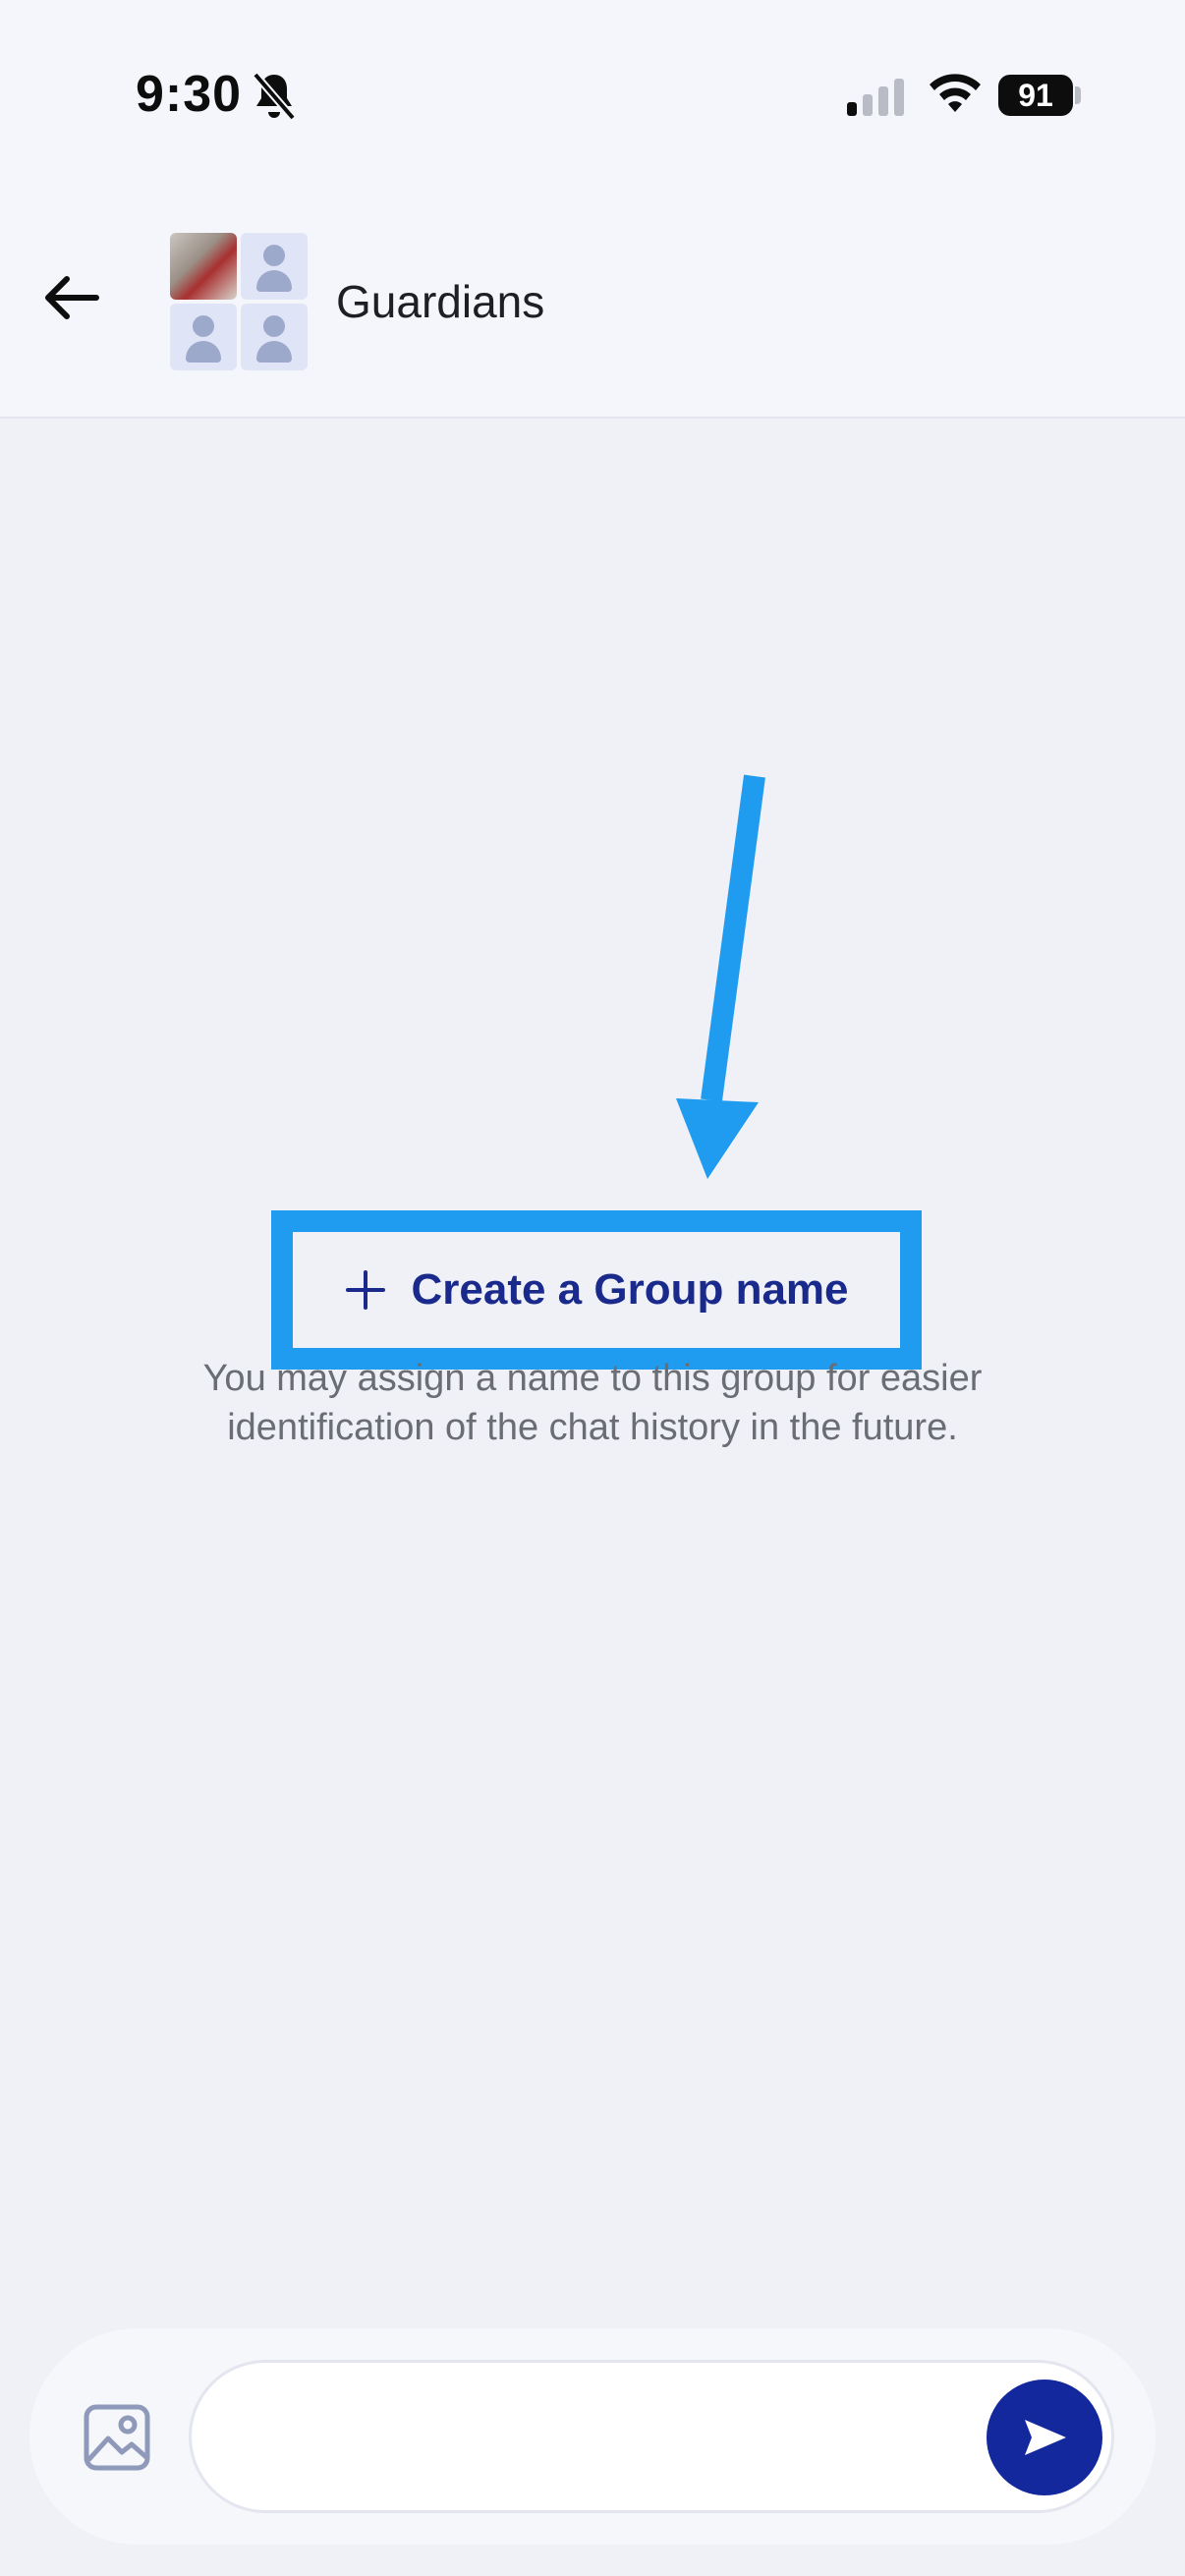  Describe the element at coordinates (72, 297) in the screenshot. I see `arrow-left-icon` at that location.